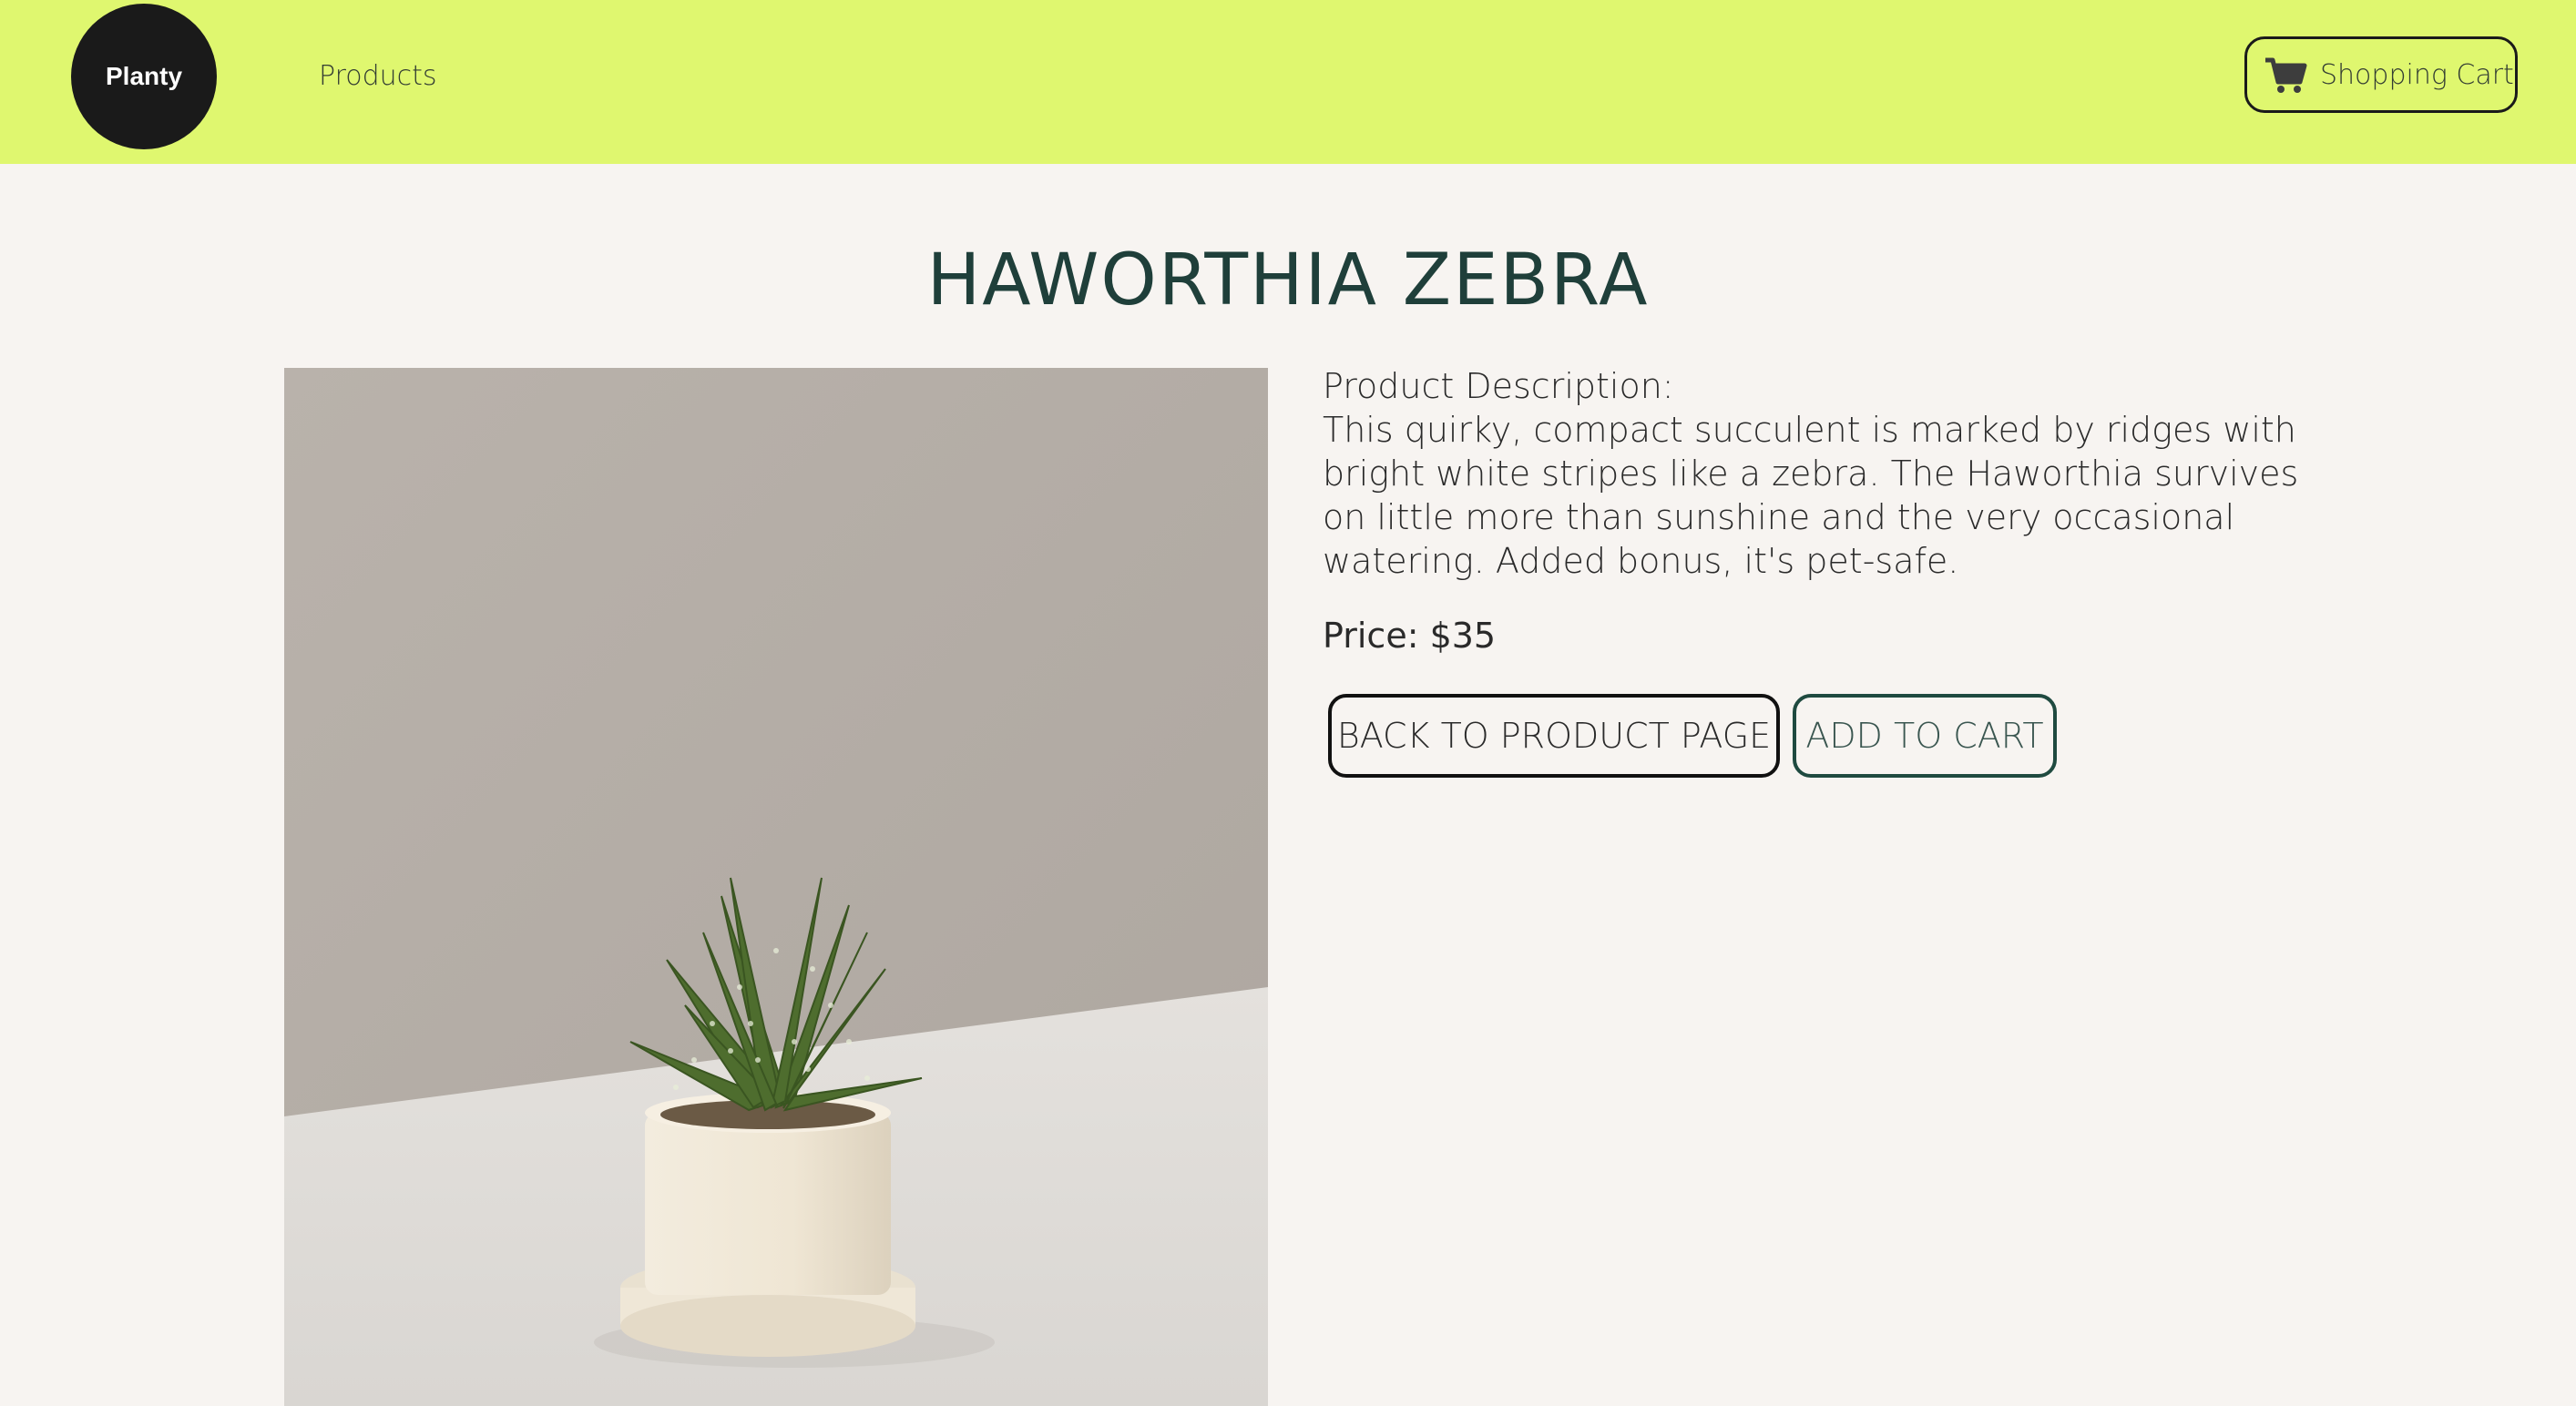 The image size is (2576, 1406). What do you see at coordinates (1288, 82) in the screenshot?
I see `top-nav-bar: Planty Products Shopping Cart` at bounding box center [1288, 82].